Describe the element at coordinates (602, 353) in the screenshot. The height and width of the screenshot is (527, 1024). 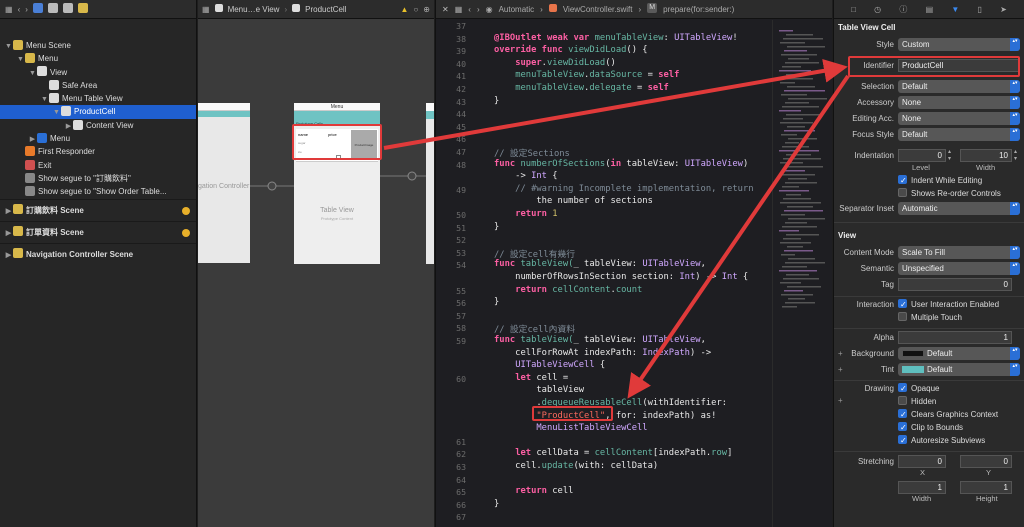
I see `code-line: cellForRowAt indexPath: IndexPath) ->` at that location.